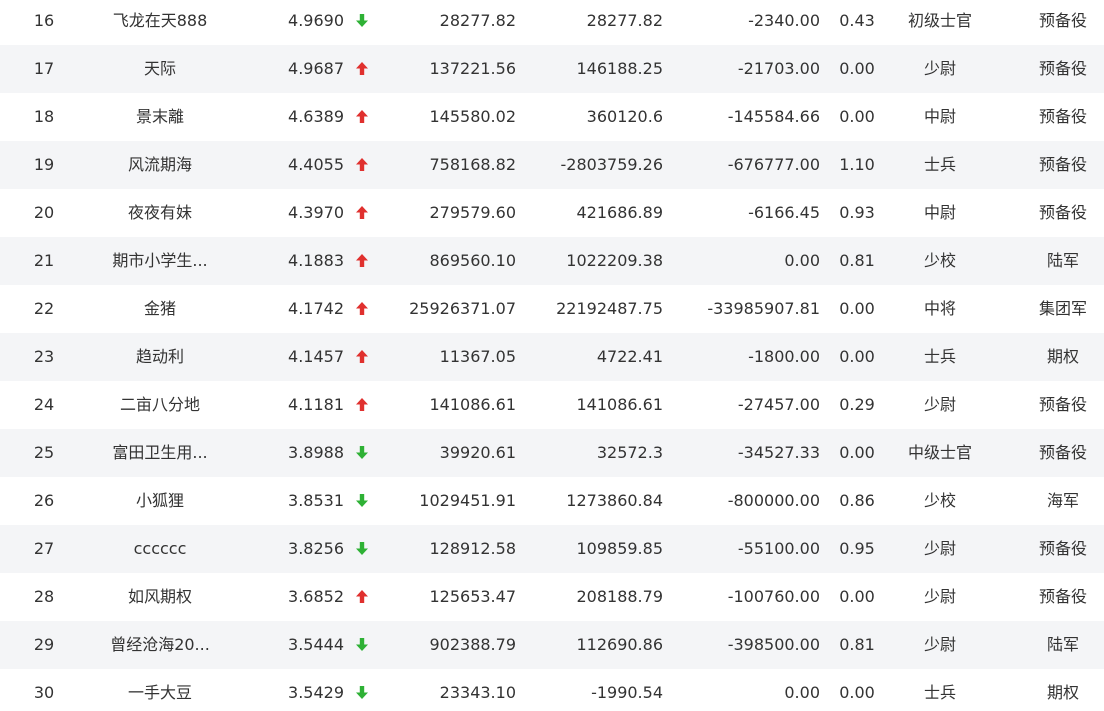  What do you see at coordinates (802, 692) in the screenshot?
I see `value-3-cell: 0.00` at bounding box center [802, 692].